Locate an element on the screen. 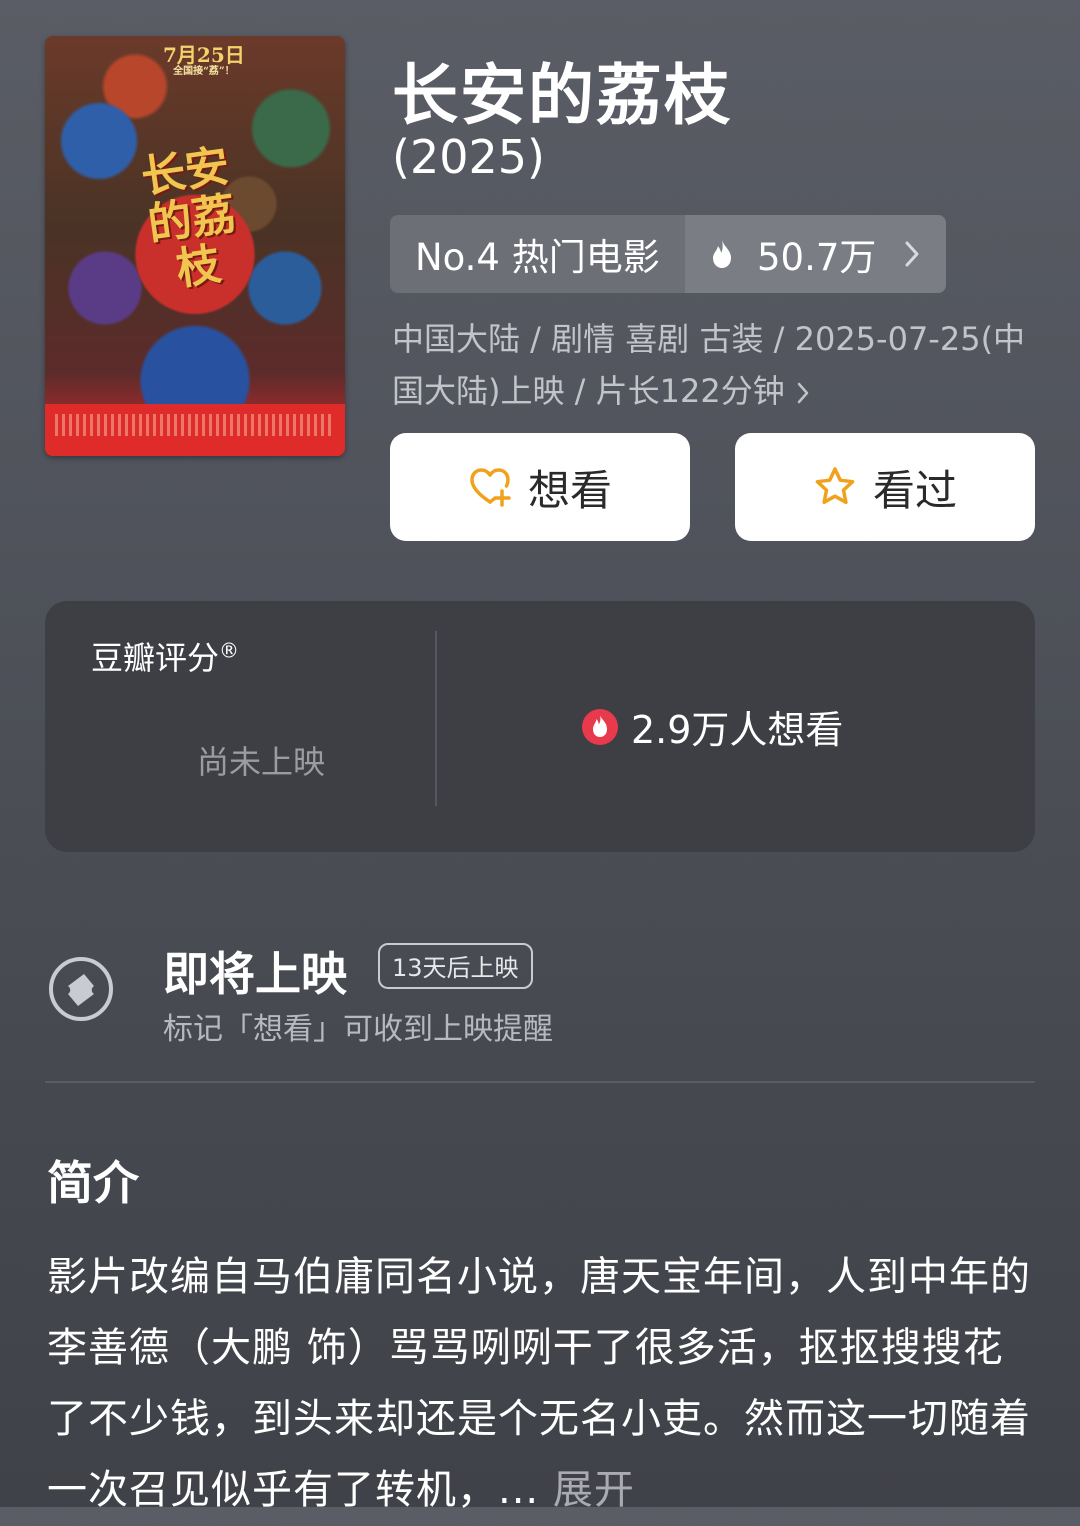  poster-credits is located at coordinates (195, 430).